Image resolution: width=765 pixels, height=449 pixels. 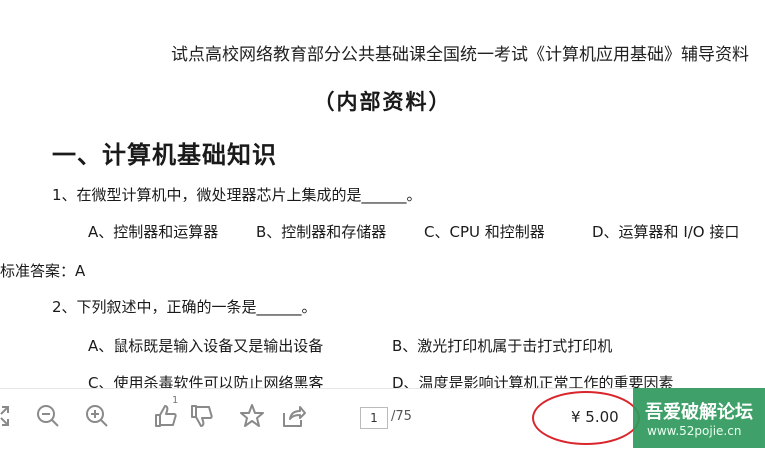 What do you see at coordinates (321, 232) in the screenshot?
I see `q1-option-b: B、控制器和存储器` at bounding box center [321, 232].